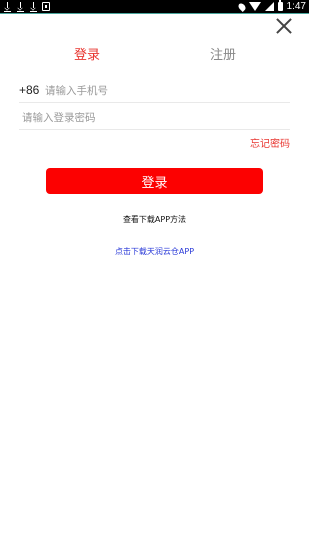 The image size is (320, 550). I want to click on battery-icon, so click(280, 5).